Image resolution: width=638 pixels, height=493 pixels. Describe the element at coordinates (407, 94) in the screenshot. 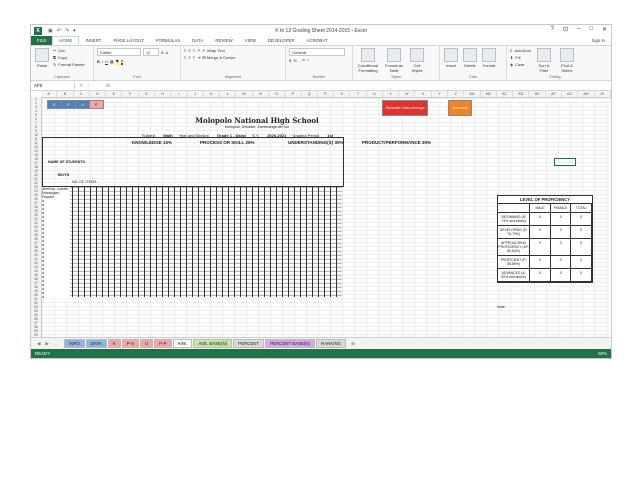

I see `column-header: W` at that location.